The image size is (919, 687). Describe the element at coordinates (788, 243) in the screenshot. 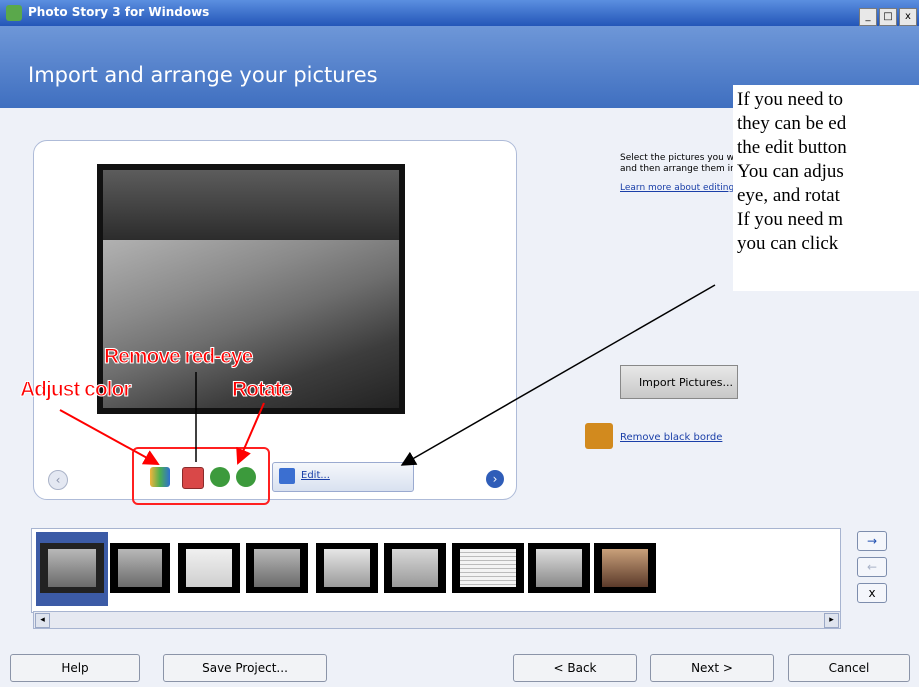

I see `callout-line: you can click` at that location.